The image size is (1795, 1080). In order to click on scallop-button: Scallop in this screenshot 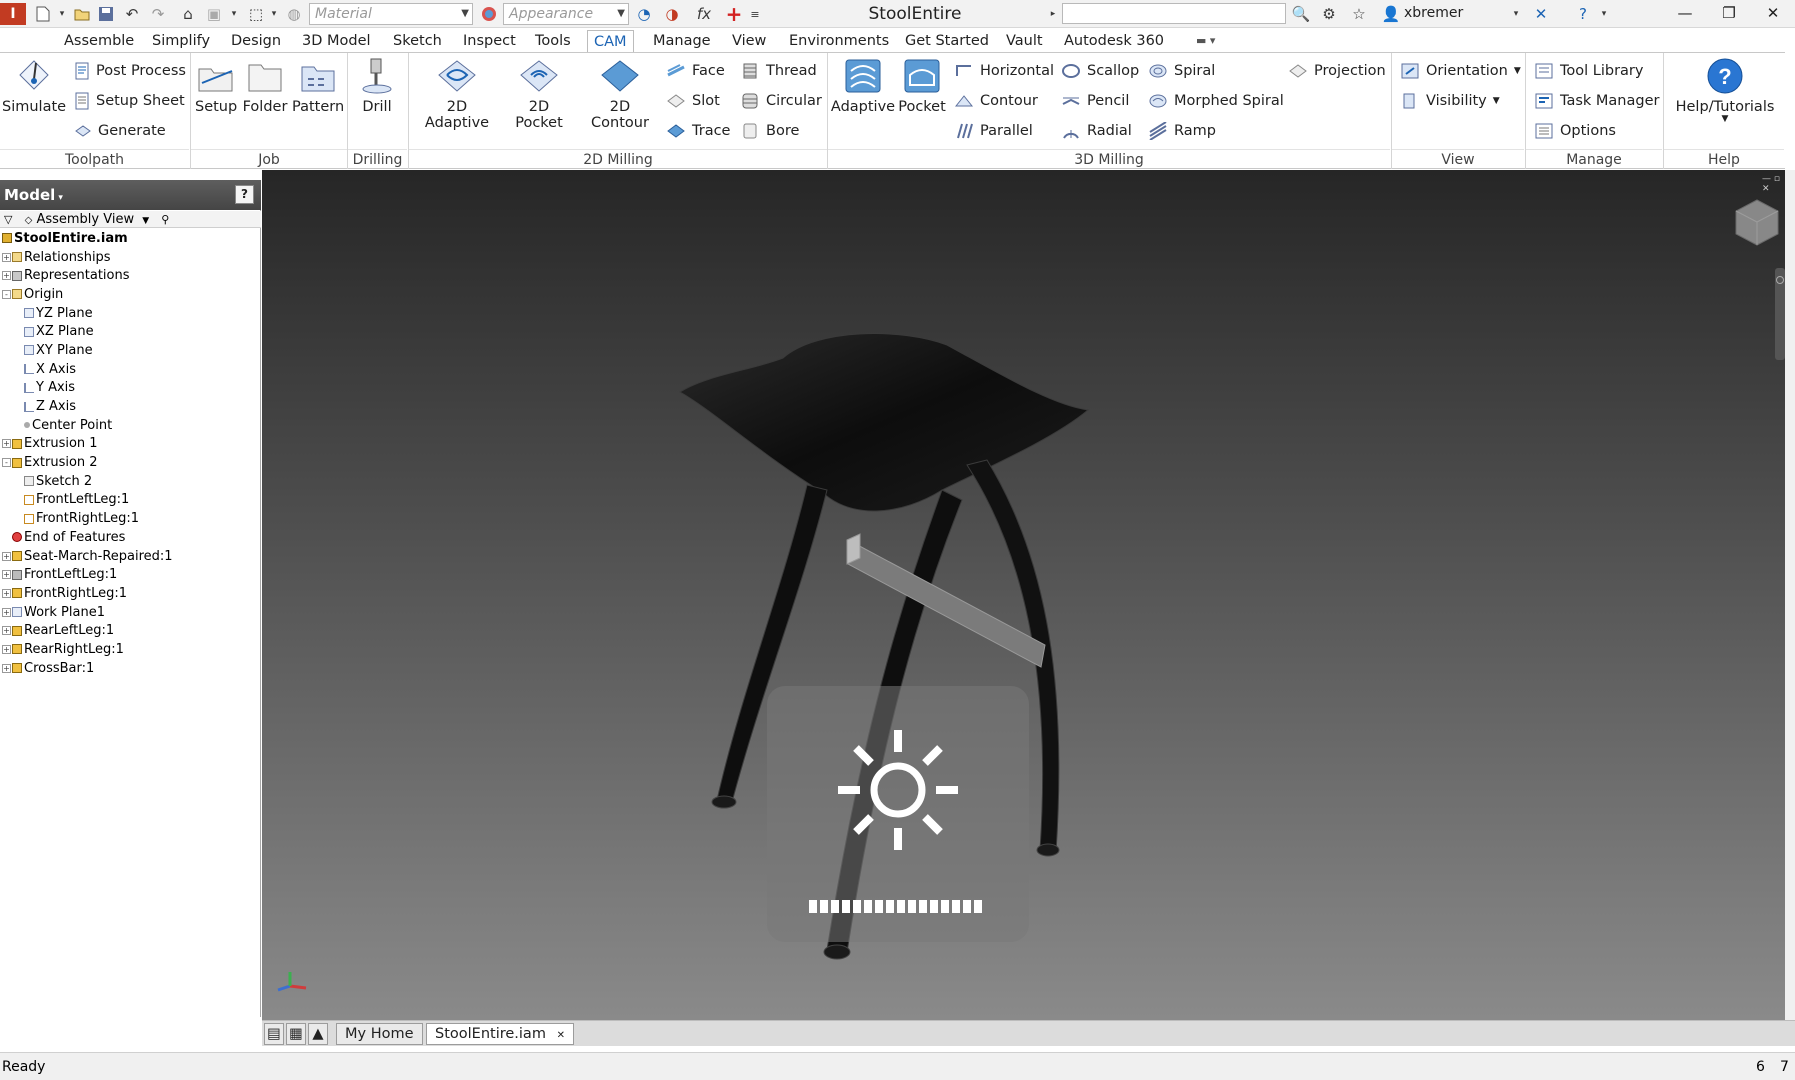, I will do `click(1100, 71)`.